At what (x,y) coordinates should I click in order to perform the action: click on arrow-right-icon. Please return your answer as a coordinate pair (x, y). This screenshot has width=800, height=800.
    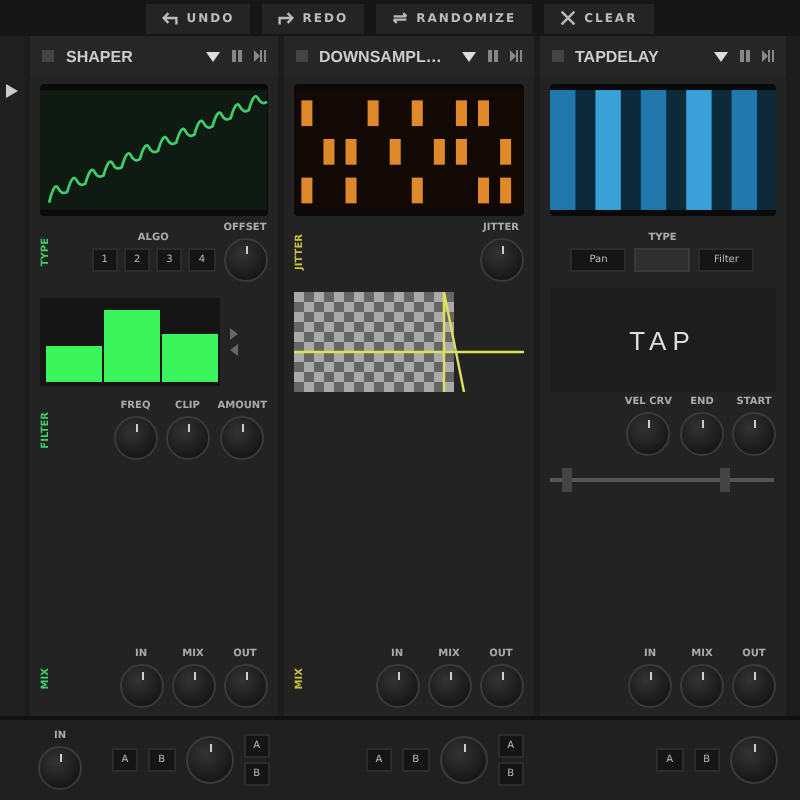
    Looking at the image, I should click on (234, 334).